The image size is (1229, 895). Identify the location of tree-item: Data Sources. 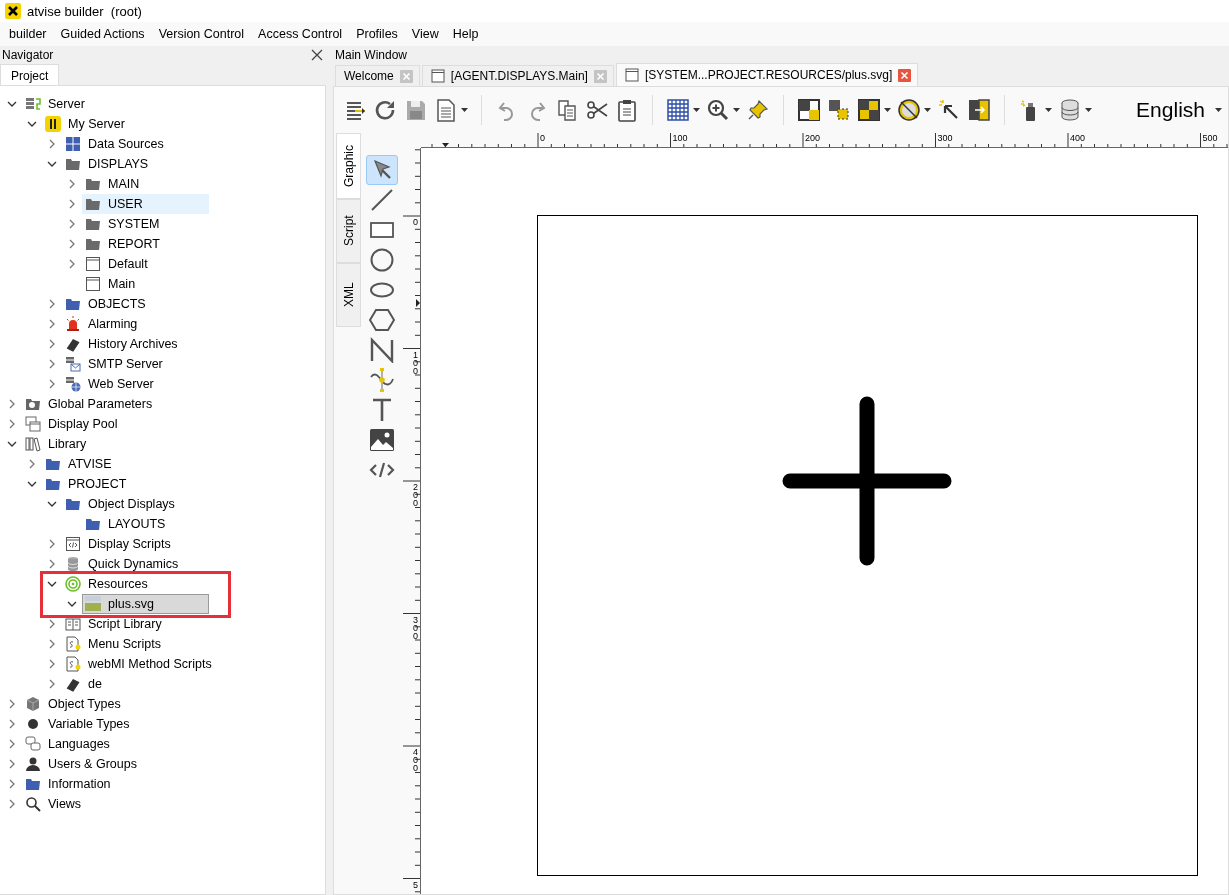
(125, 144).